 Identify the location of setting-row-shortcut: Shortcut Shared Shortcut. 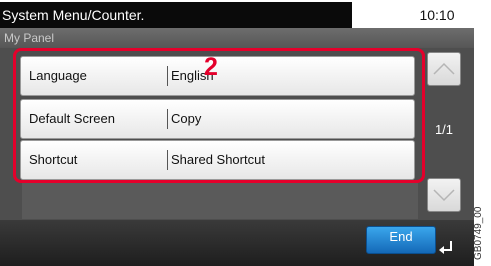
(217, 160).